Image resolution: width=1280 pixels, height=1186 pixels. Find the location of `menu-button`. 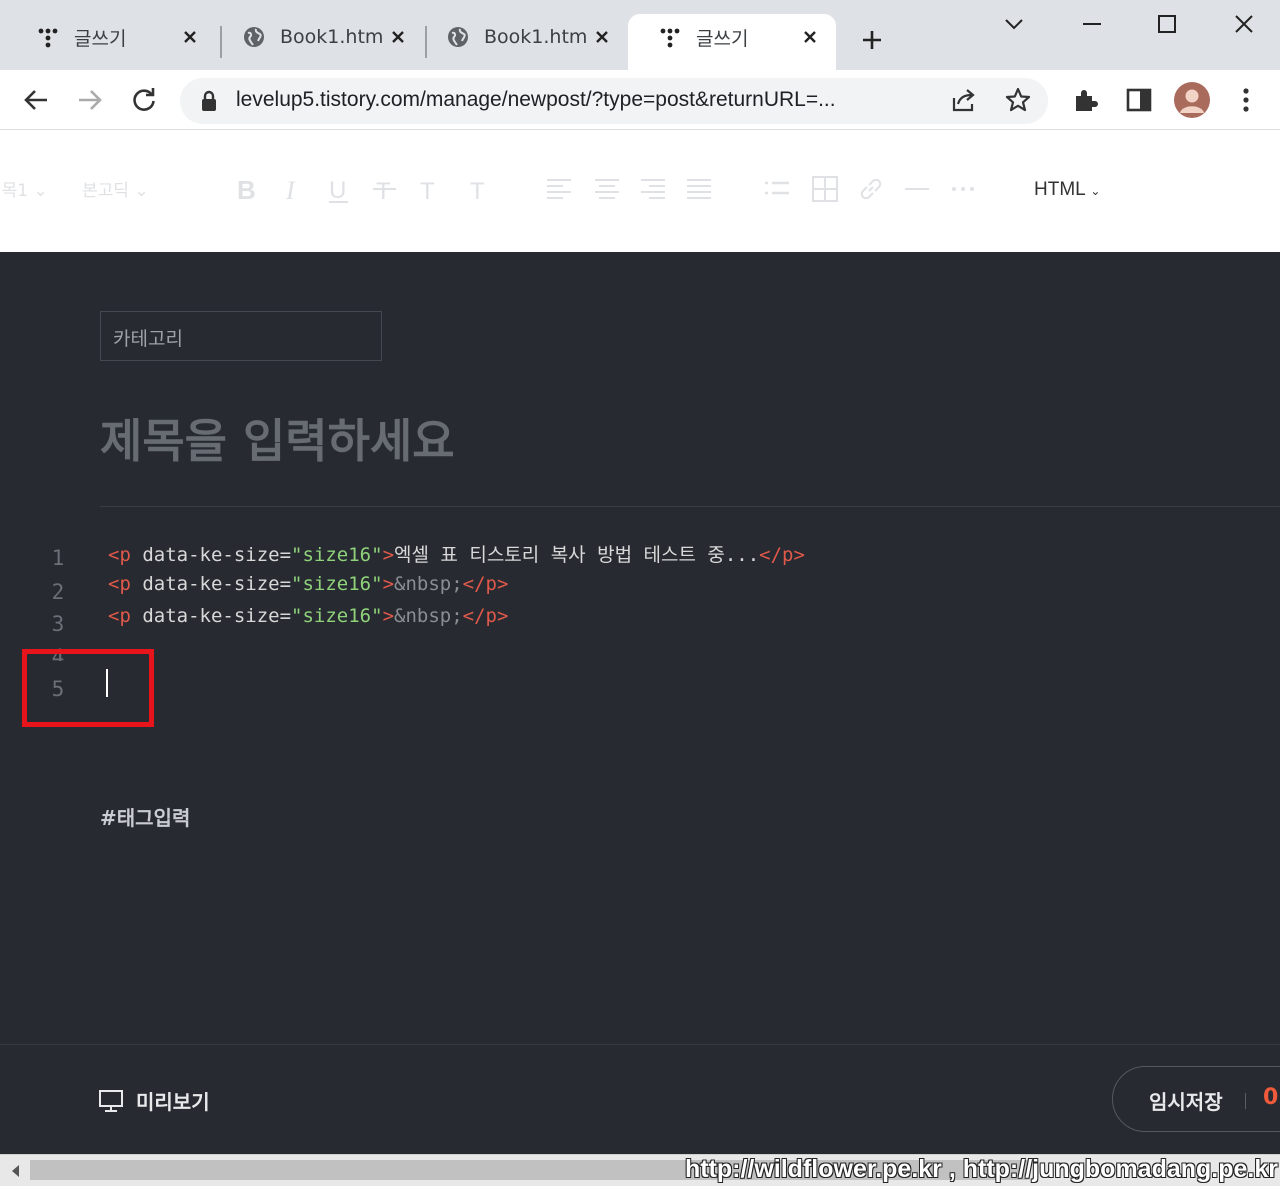

menu-button is located at coordinates (1246, 100).